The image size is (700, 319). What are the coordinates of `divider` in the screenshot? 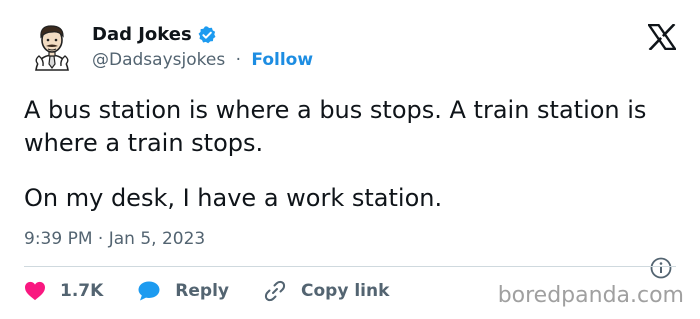 It's located at (350, 266).